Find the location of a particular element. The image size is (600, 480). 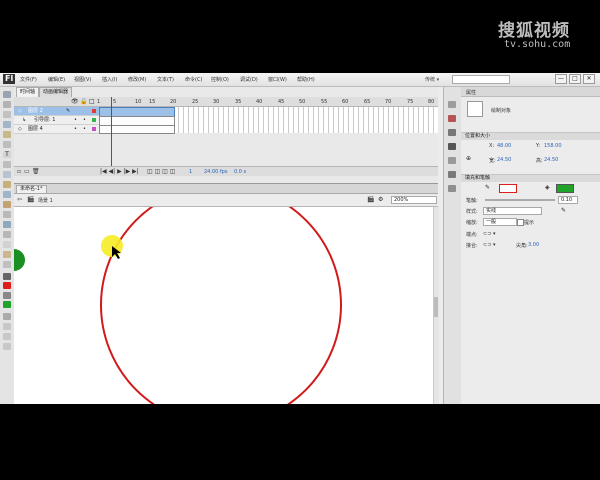

stroke-pencil-icon is located at coordinates (7, 276).